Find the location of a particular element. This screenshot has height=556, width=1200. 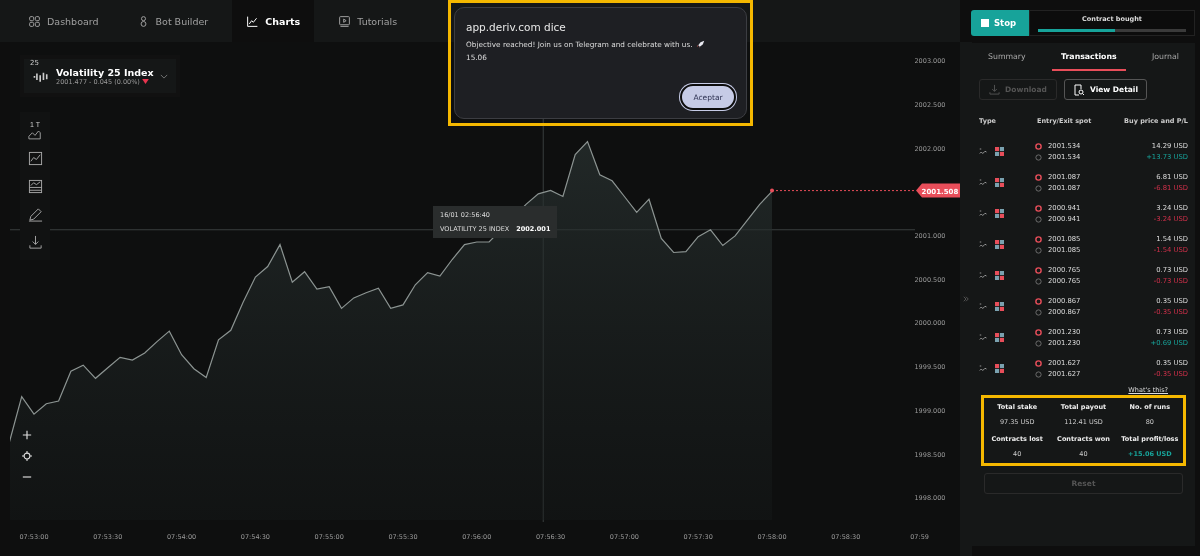

last-tick-dot is located at coordinates (772, 190).